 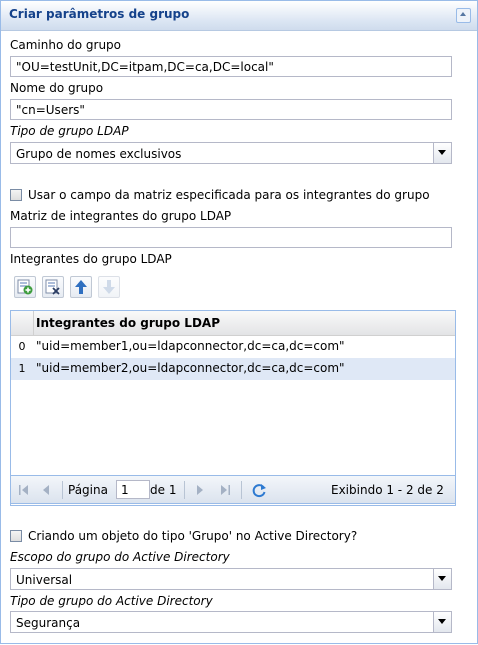 I want to click on member-array-input, so click(x=231, y=237).